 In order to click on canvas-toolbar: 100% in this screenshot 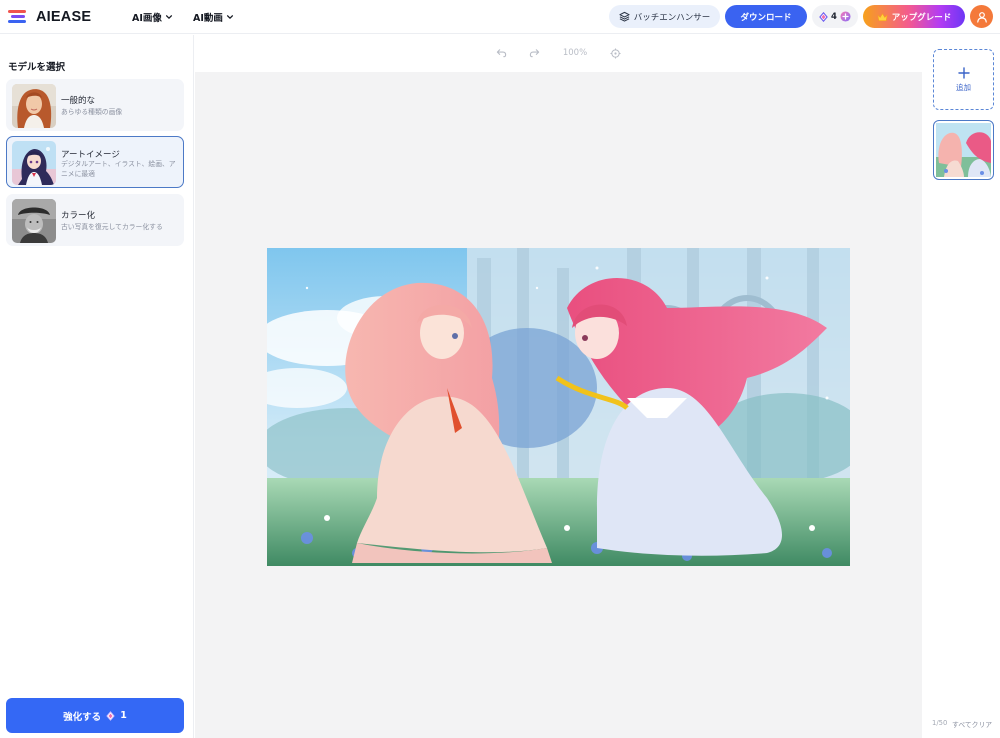, I will do `click(558, 53)`.